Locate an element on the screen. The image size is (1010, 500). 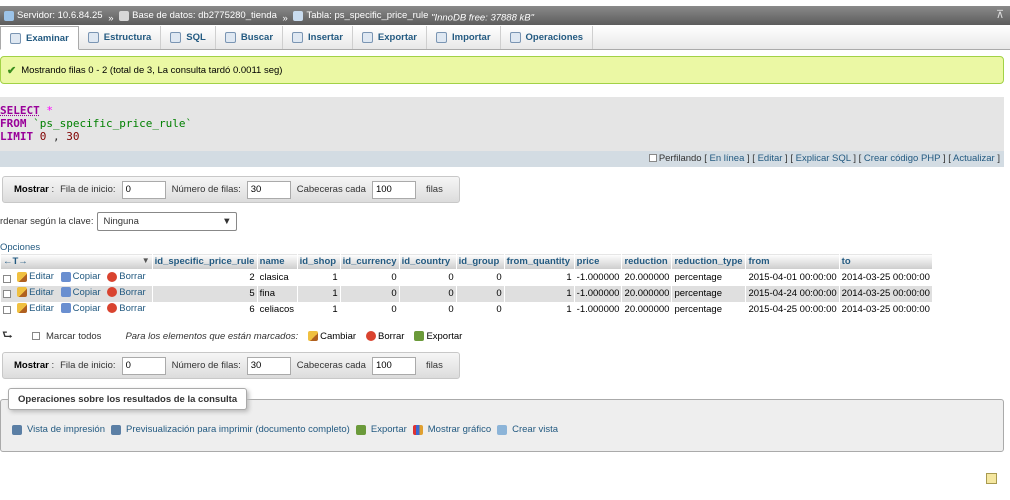
bulk-export-button: Exportar is located at coordinates (438, 336).